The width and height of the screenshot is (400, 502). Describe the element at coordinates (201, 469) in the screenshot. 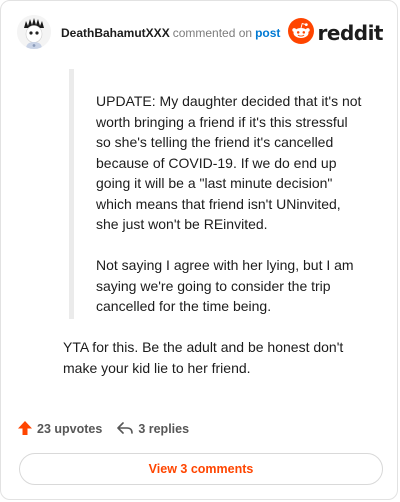

I see `view-comments-button: View 3 comments` at that location.